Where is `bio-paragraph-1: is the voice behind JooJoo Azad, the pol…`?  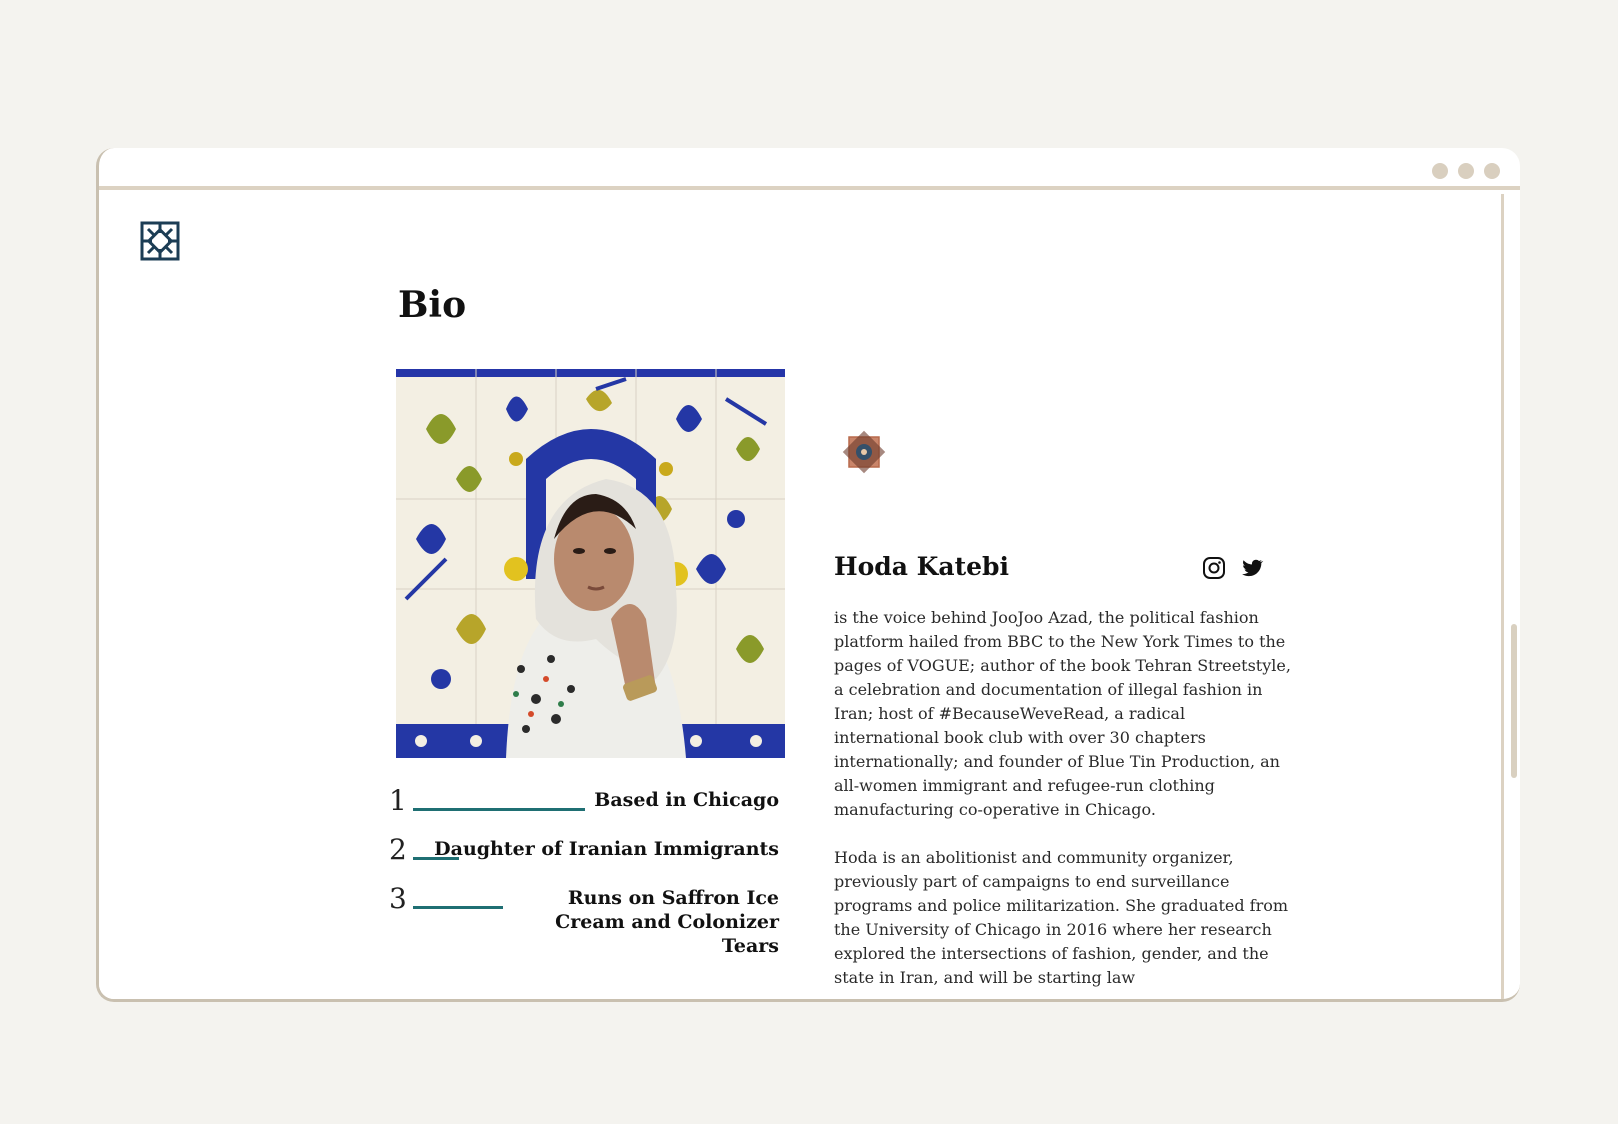
bio-paragraph-1: is the voice behind JooJoo Azad, the pol… is located at coordinates (1062, 713).